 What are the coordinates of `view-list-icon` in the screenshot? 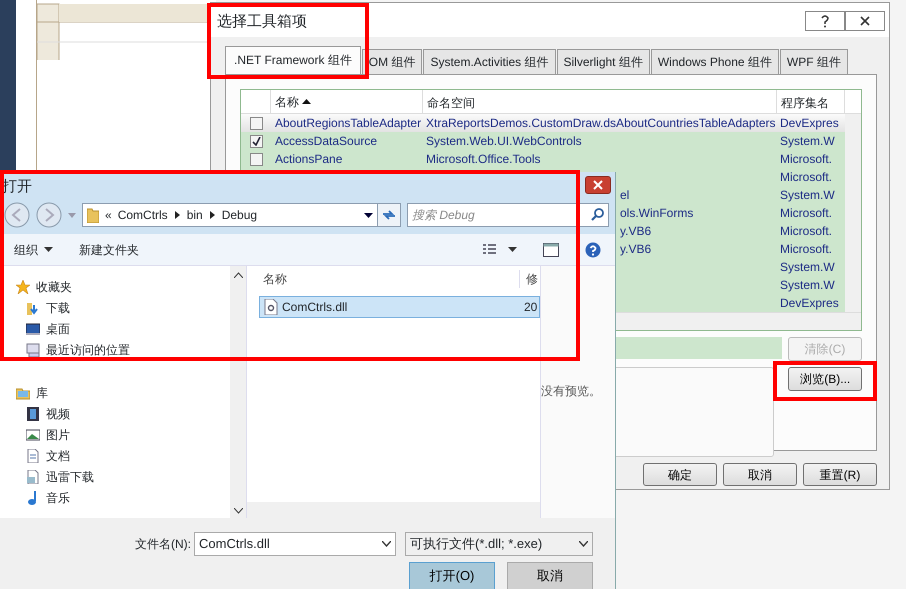 It's located at (489, 249).